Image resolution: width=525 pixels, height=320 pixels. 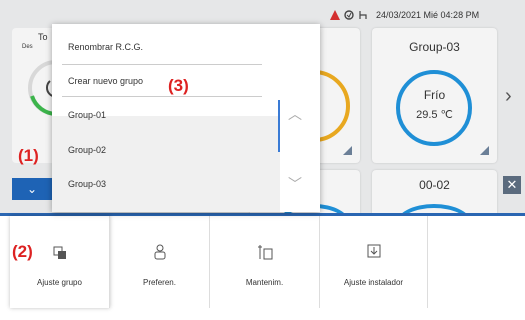 I want to click on maintenance-status-icon, so click(x=363, y=15).